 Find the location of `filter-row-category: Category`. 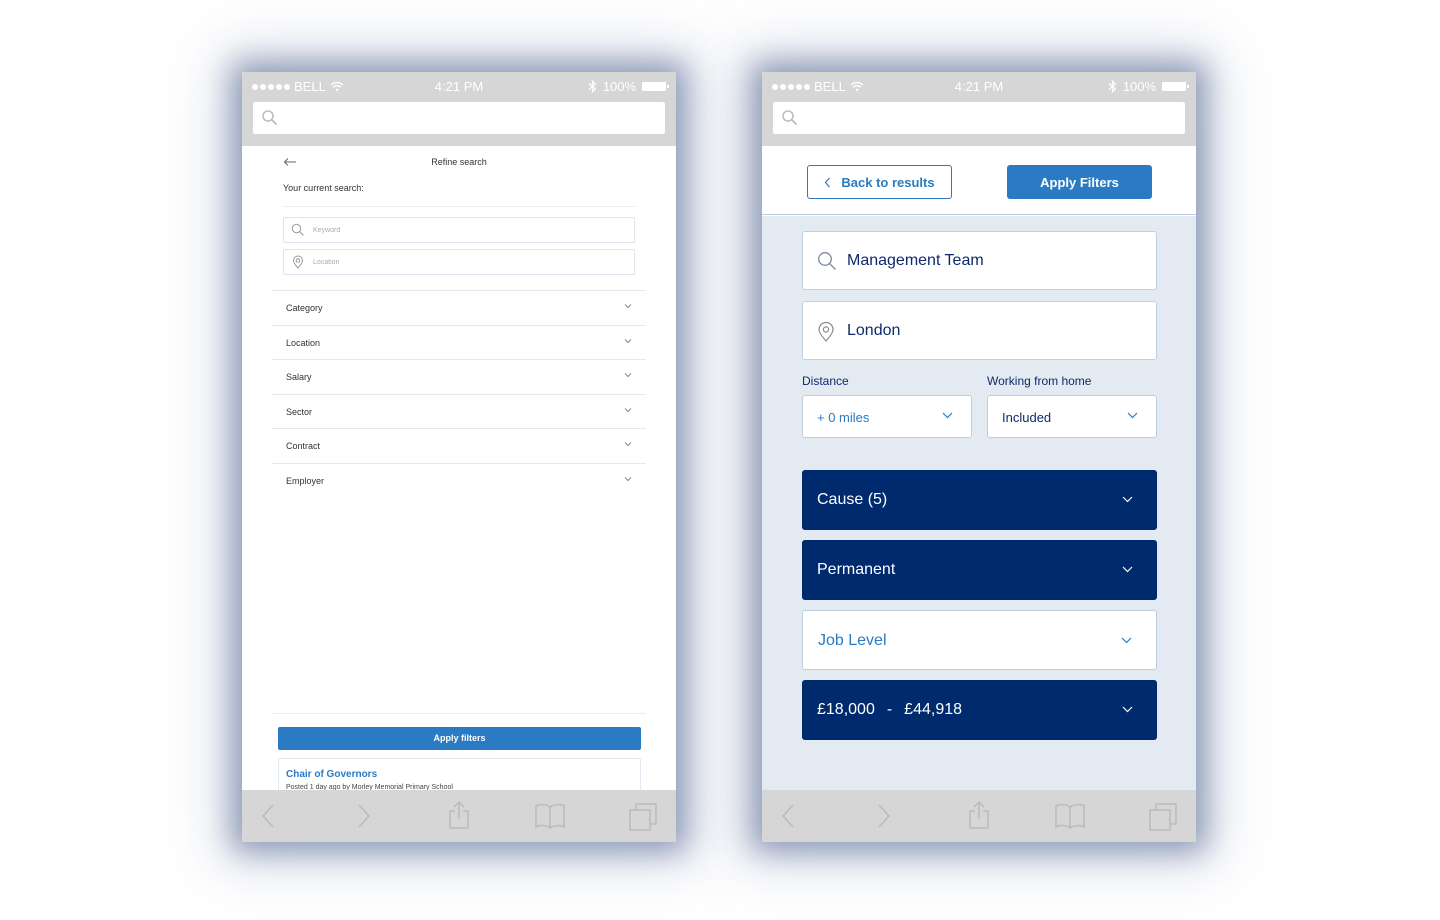

filter-row-category: Category is located at coordinates (459, 307).